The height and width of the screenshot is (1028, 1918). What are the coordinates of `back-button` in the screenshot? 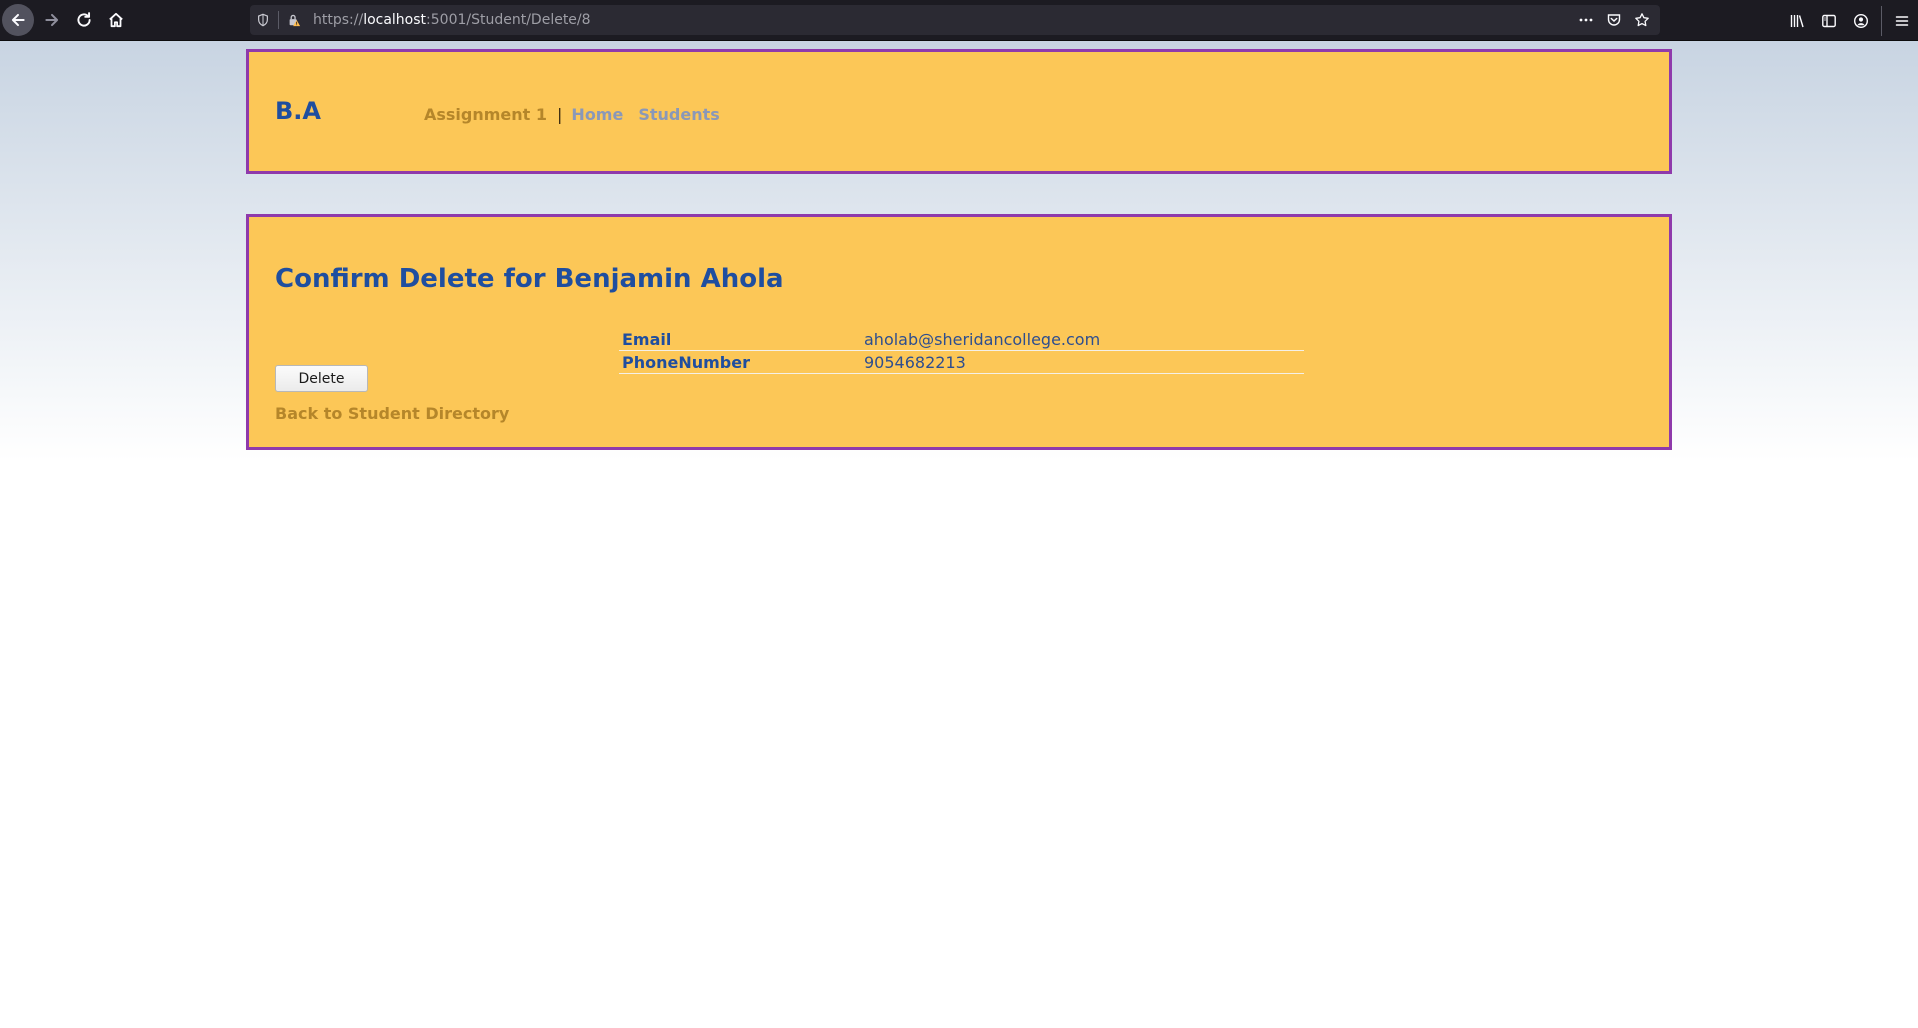 It's located at (18, 20).